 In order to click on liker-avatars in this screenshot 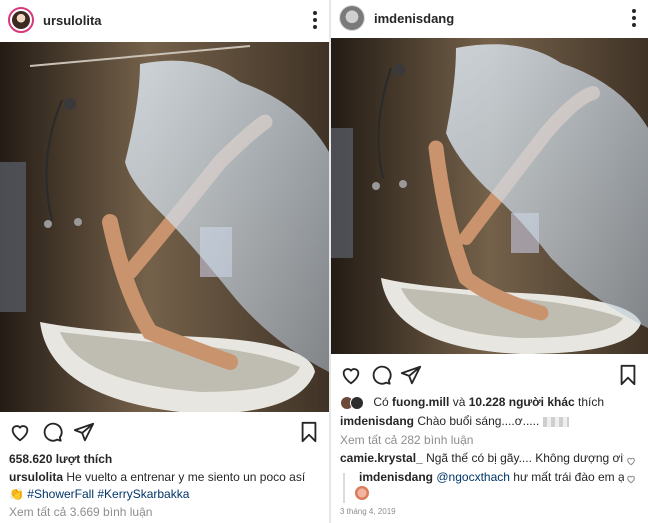, I will do `click(353, 402)`.